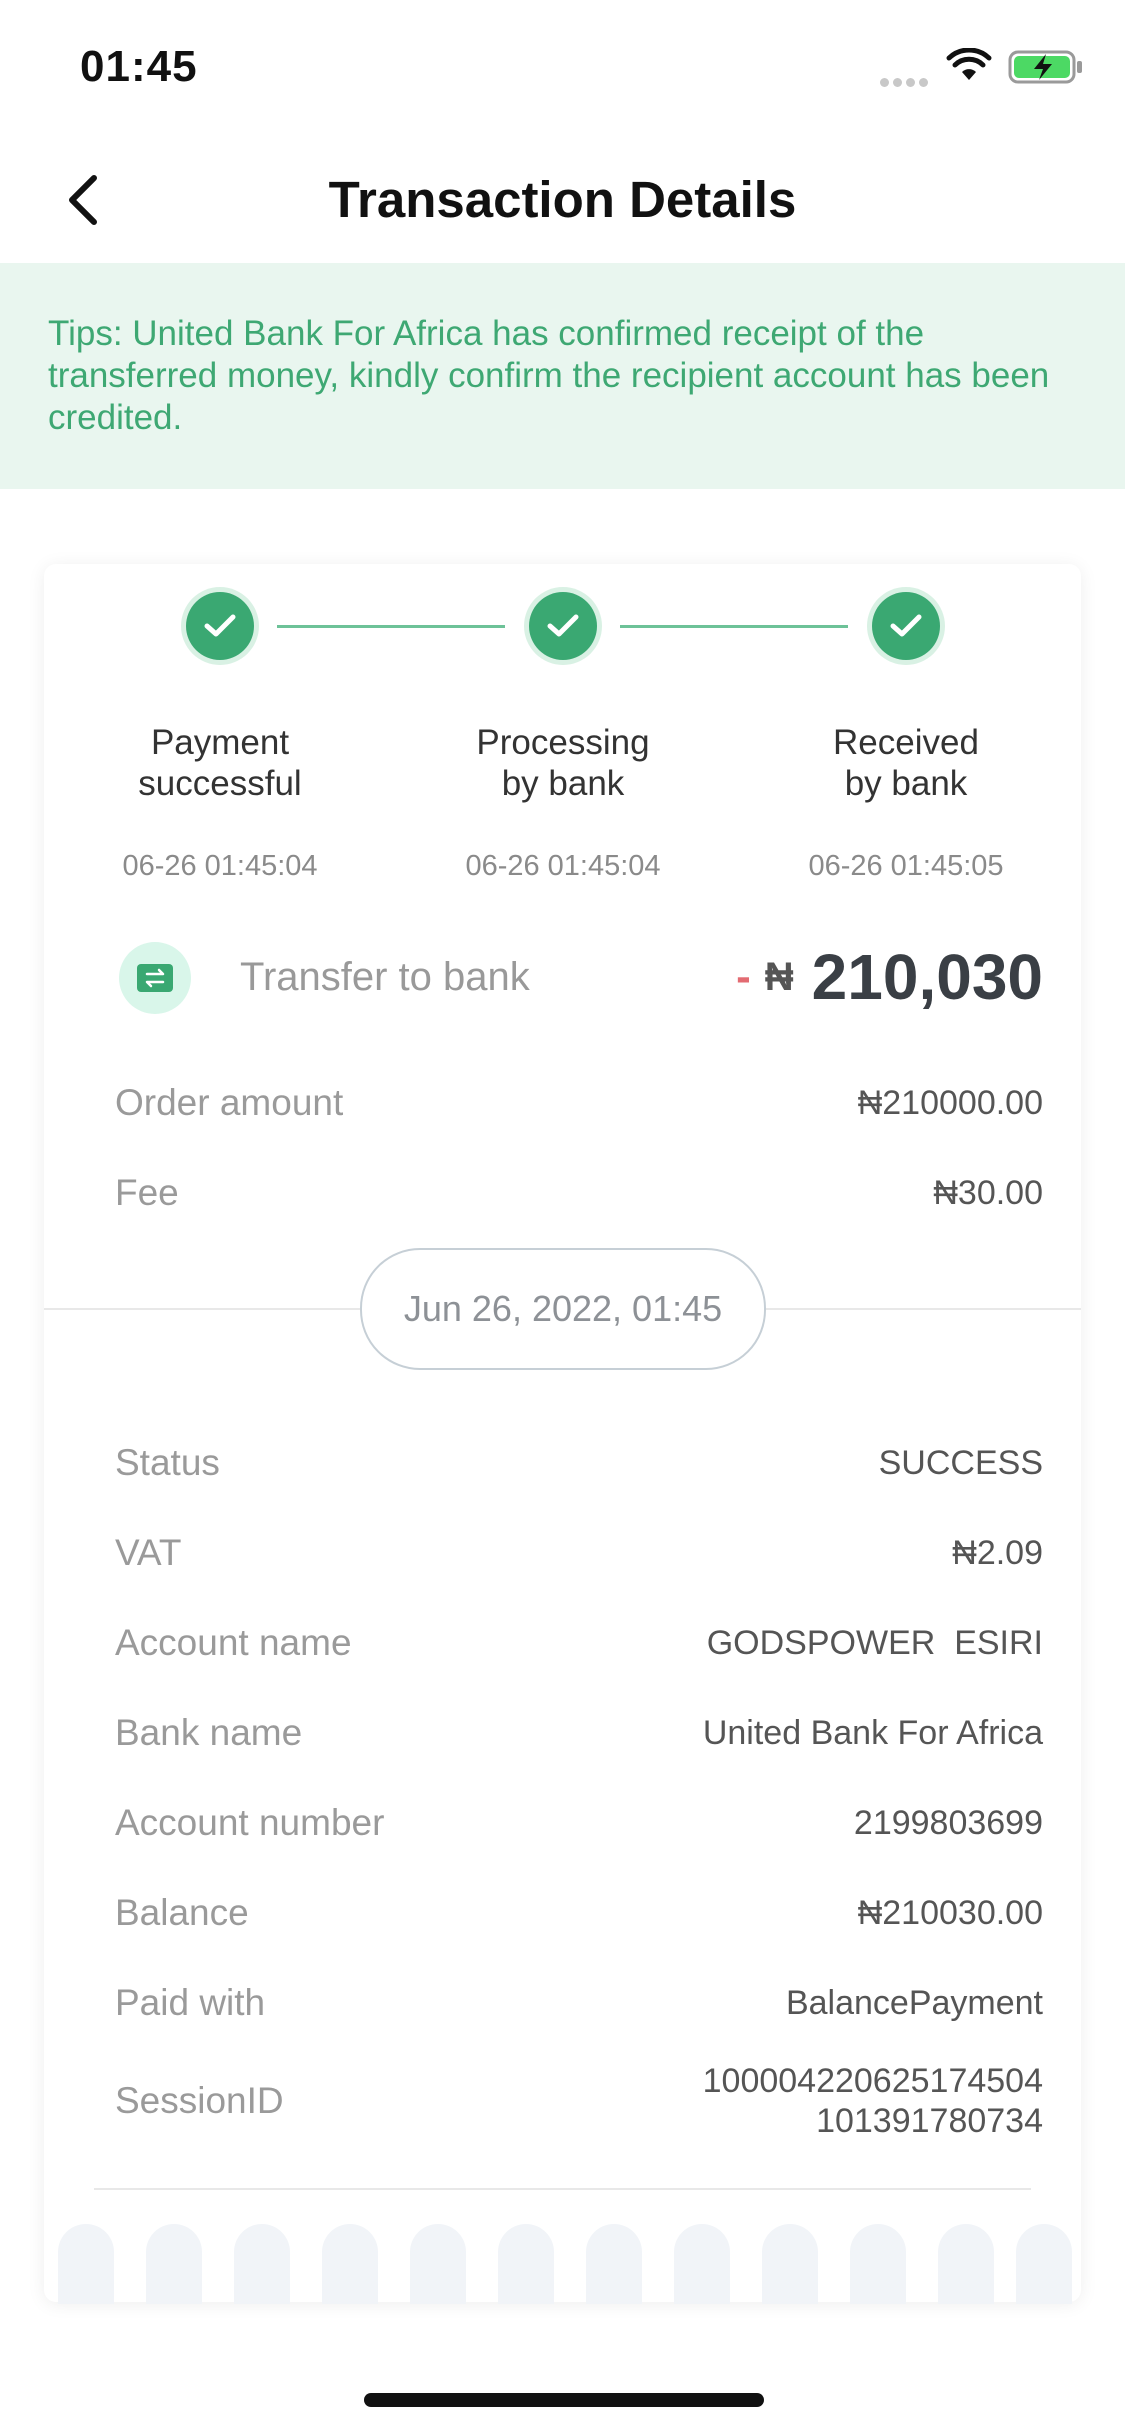 This screenshot has width=1125, height=2436. Describe the element at coordinates (229, 1102) in the screenshot. I see `order-amount-label: Order amount` at that location.